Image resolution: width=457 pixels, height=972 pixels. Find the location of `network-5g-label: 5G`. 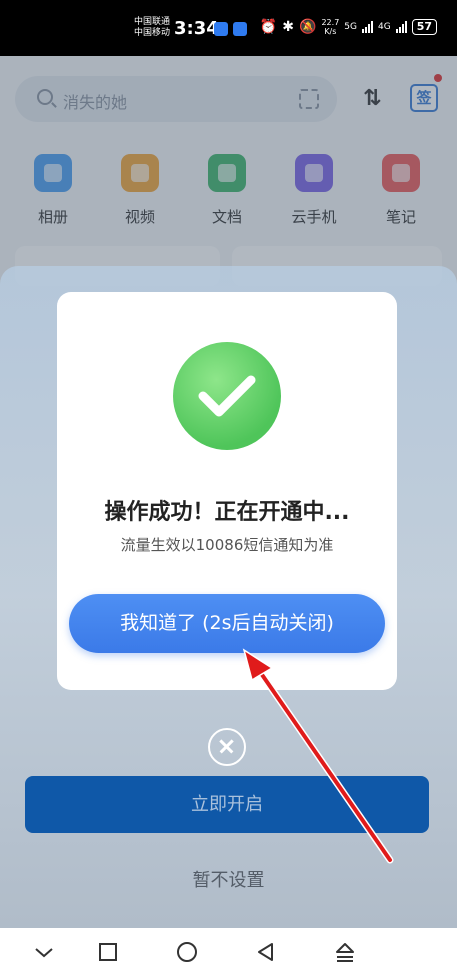

network-5g-label: 5G is located at coordinates (350, 27).